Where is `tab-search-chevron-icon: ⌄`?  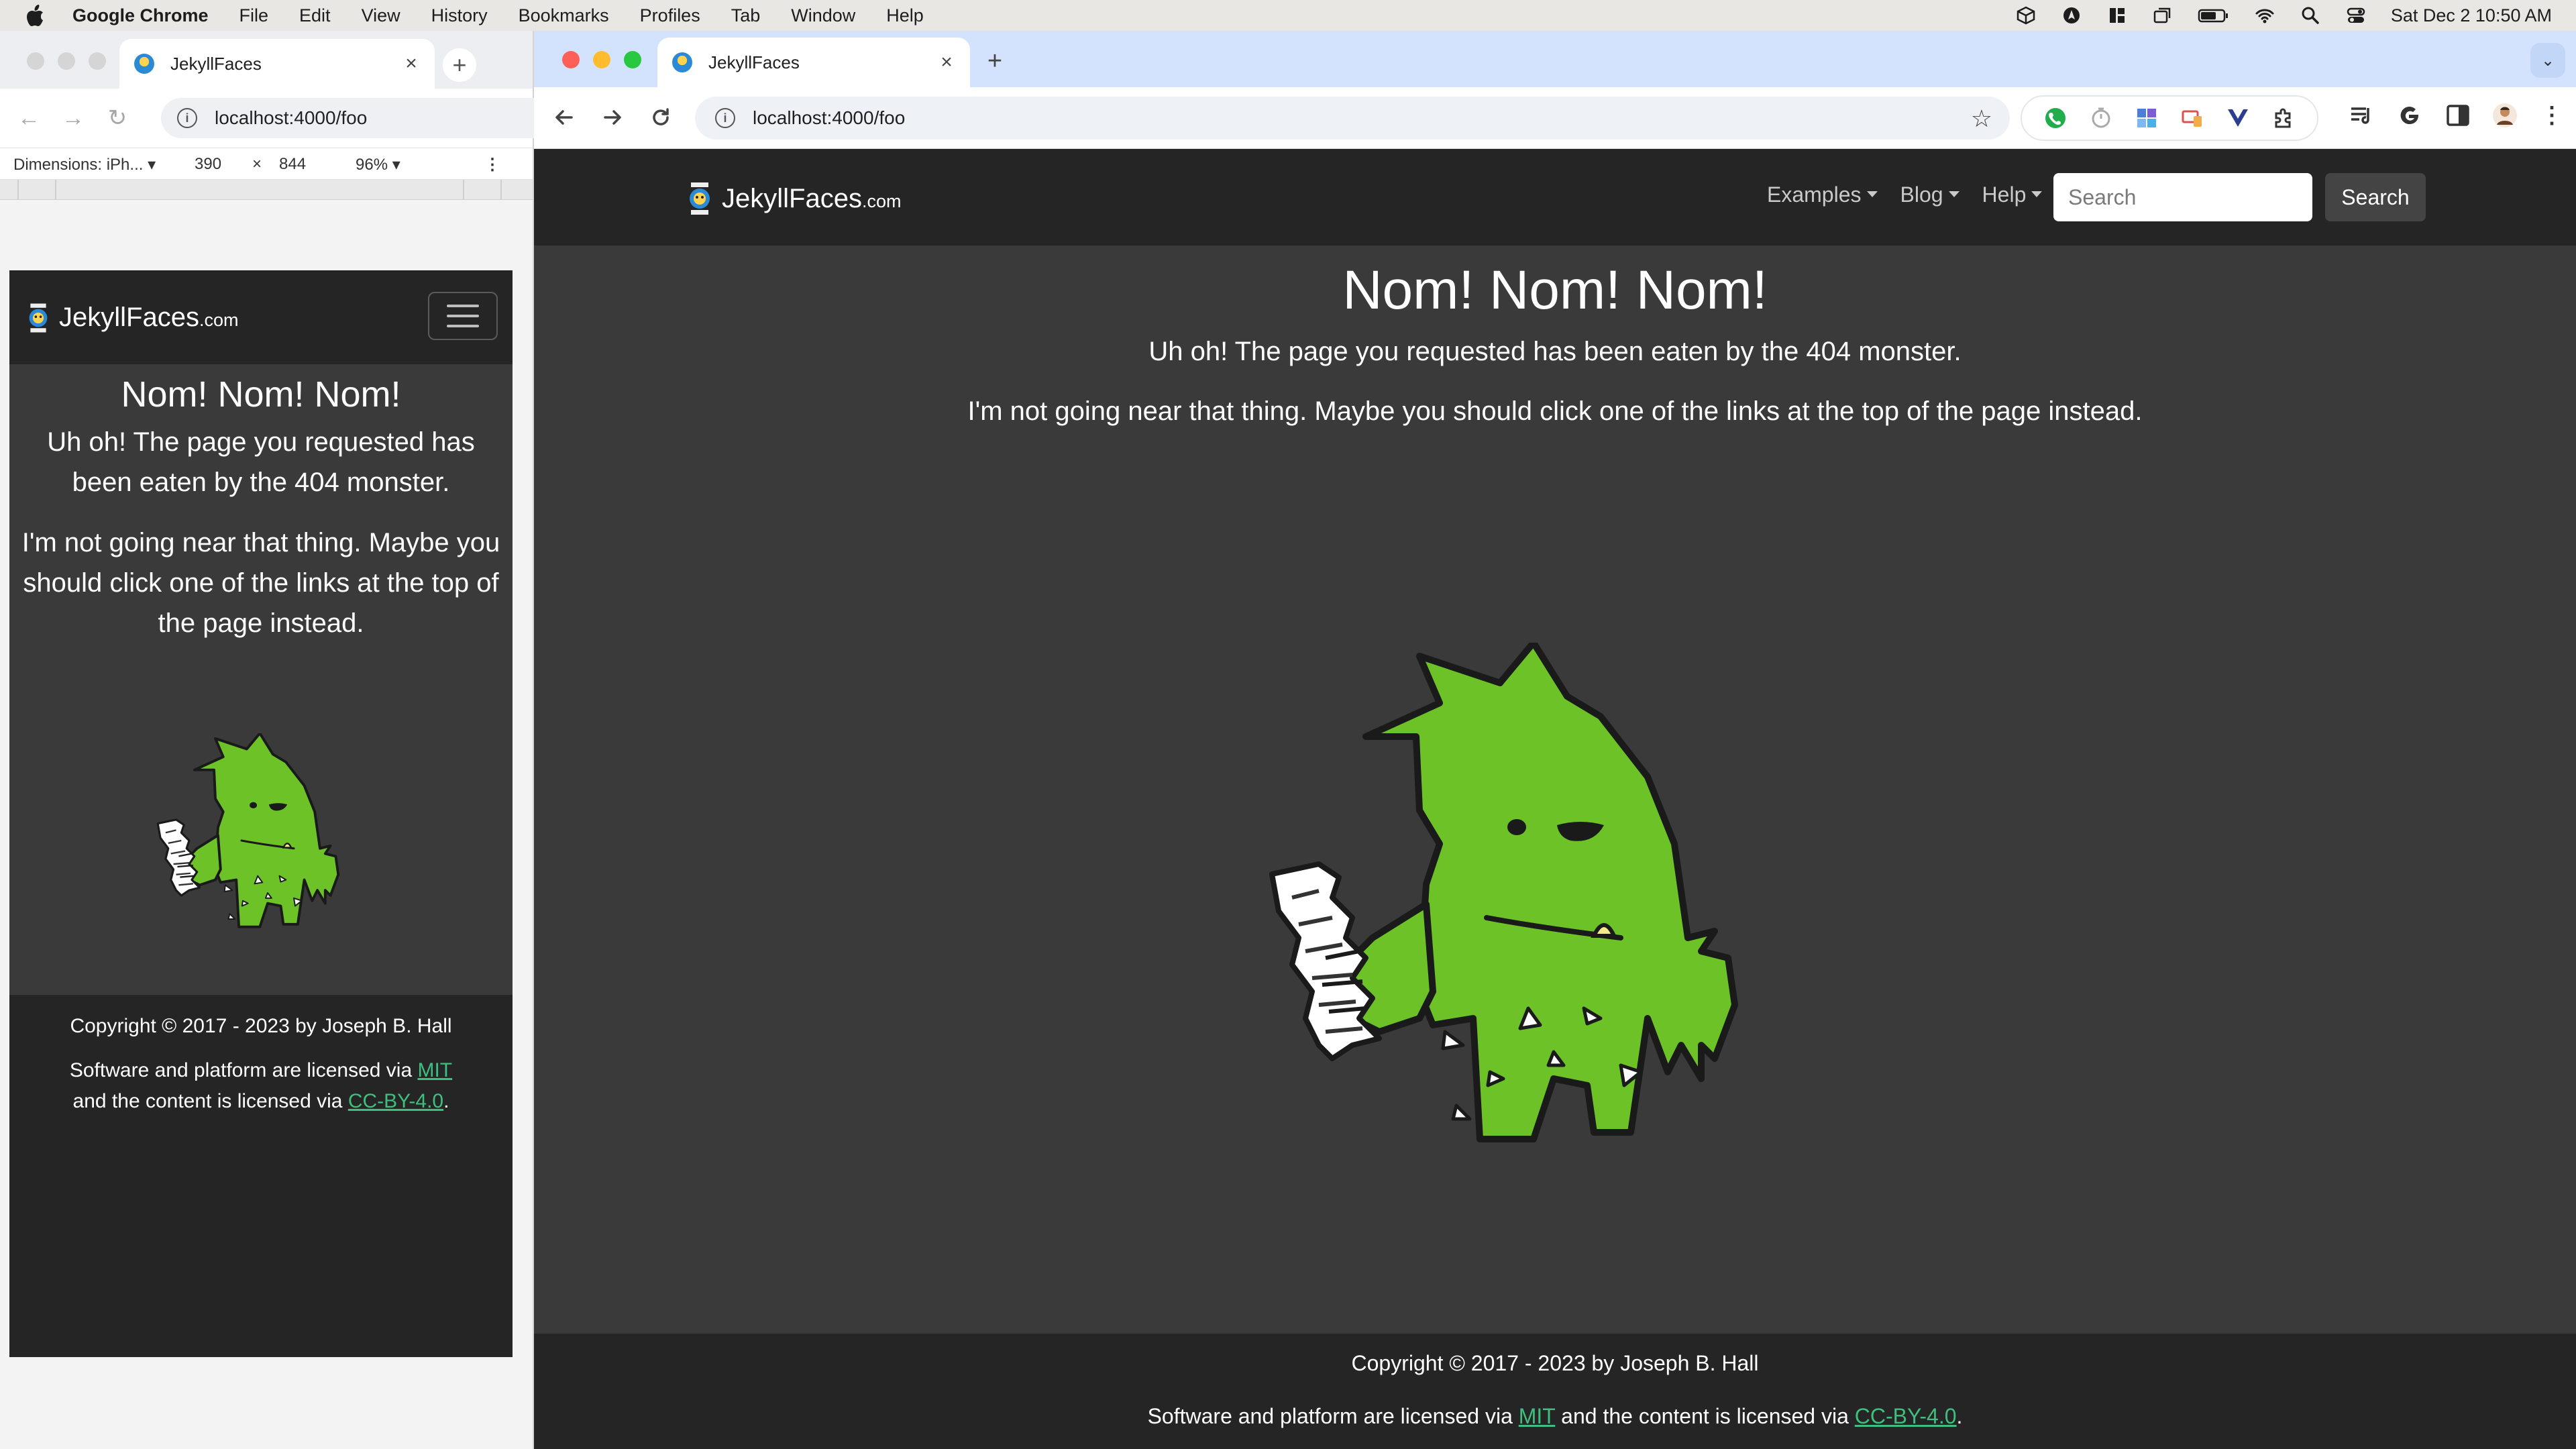 tab-search-chevron-icon: ⌄ is located at coordinates (2547, 60).